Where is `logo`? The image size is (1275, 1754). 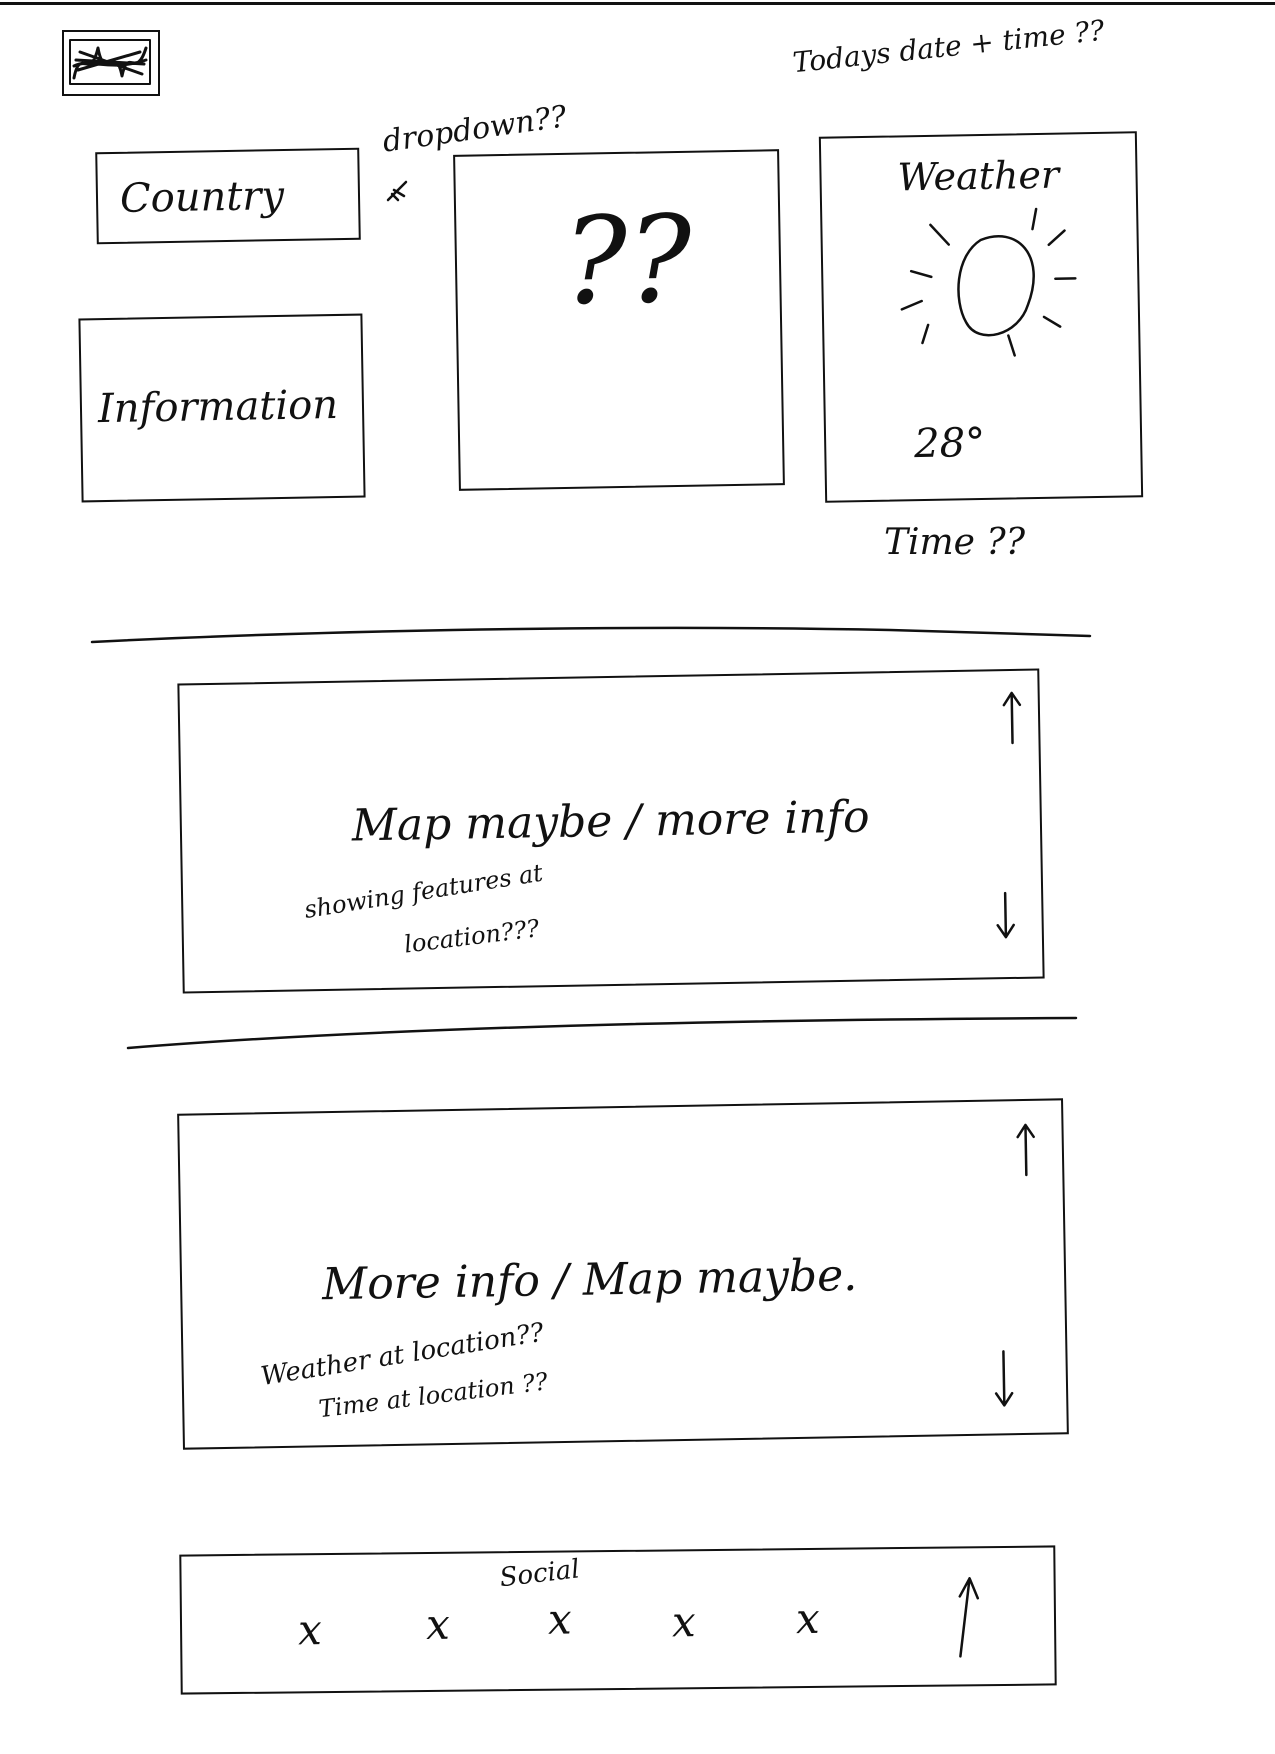
logo is located at coordinates (111, 63).